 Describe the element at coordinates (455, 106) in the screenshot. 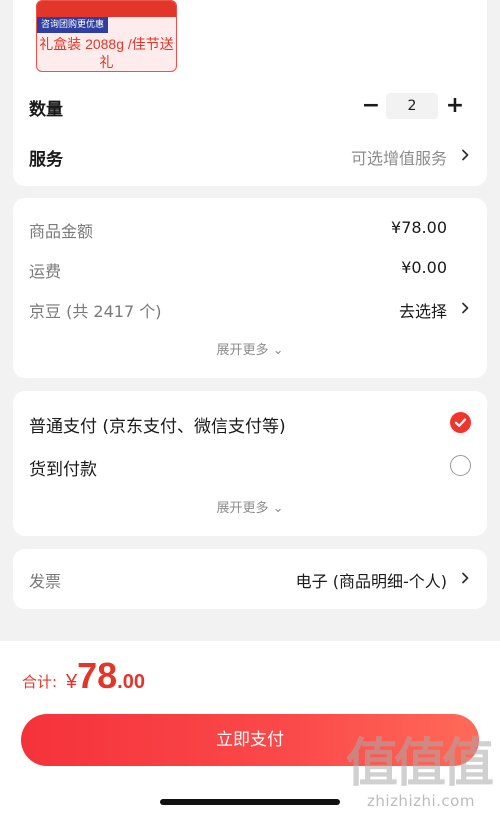

I see `quantity-plus-button: +` at that location.